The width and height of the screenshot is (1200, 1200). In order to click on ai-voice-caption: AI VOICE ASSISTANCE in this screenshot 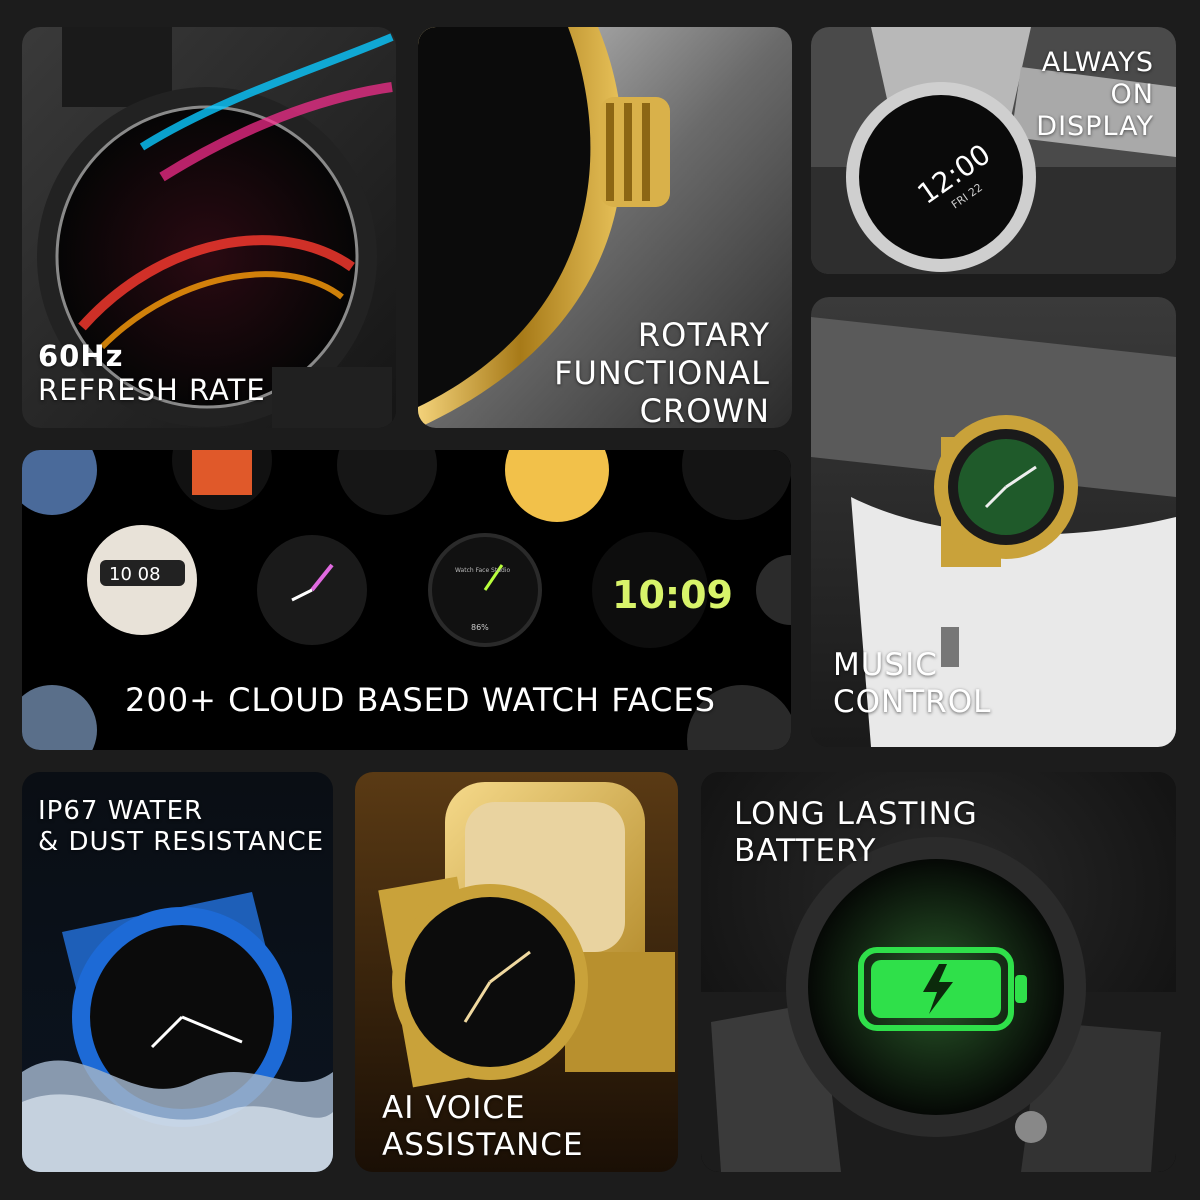, I will do `click(483, 1126)`.